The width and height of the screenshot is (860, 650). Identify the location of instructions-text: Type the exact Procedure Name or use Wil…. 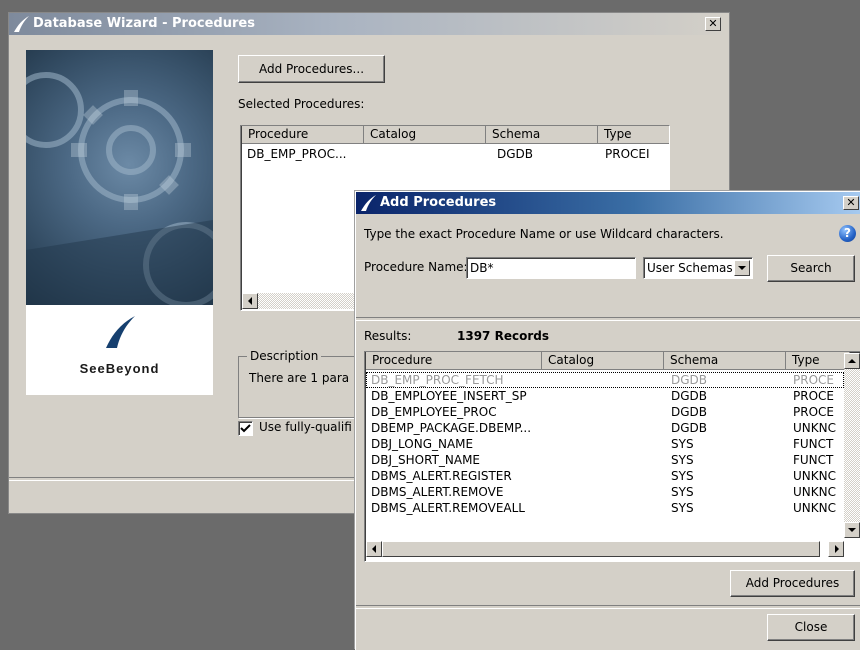
(544, 234).